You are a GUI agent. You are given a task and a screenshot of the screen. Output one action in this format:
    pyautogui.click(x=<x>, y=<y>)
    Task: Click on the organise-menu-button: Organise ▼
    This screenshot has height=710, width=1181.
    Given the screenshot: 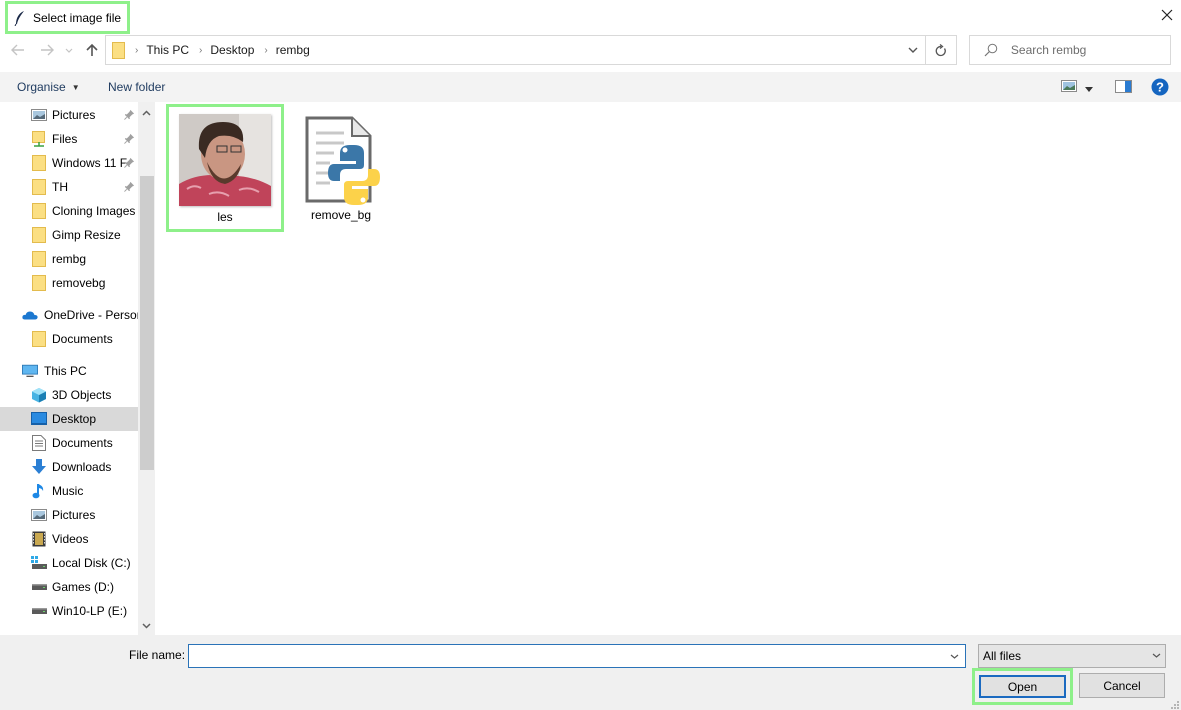 What is the action you would take?
    pyautogui.click(x=48, y=87)
    